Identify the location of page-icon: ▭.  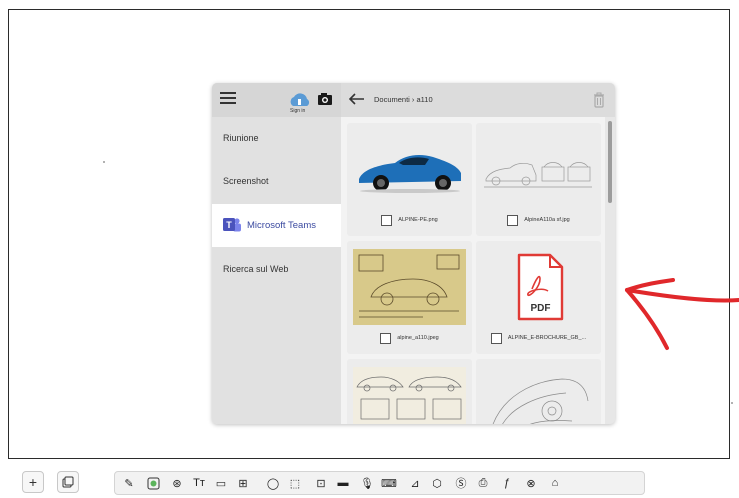
(221, 483).